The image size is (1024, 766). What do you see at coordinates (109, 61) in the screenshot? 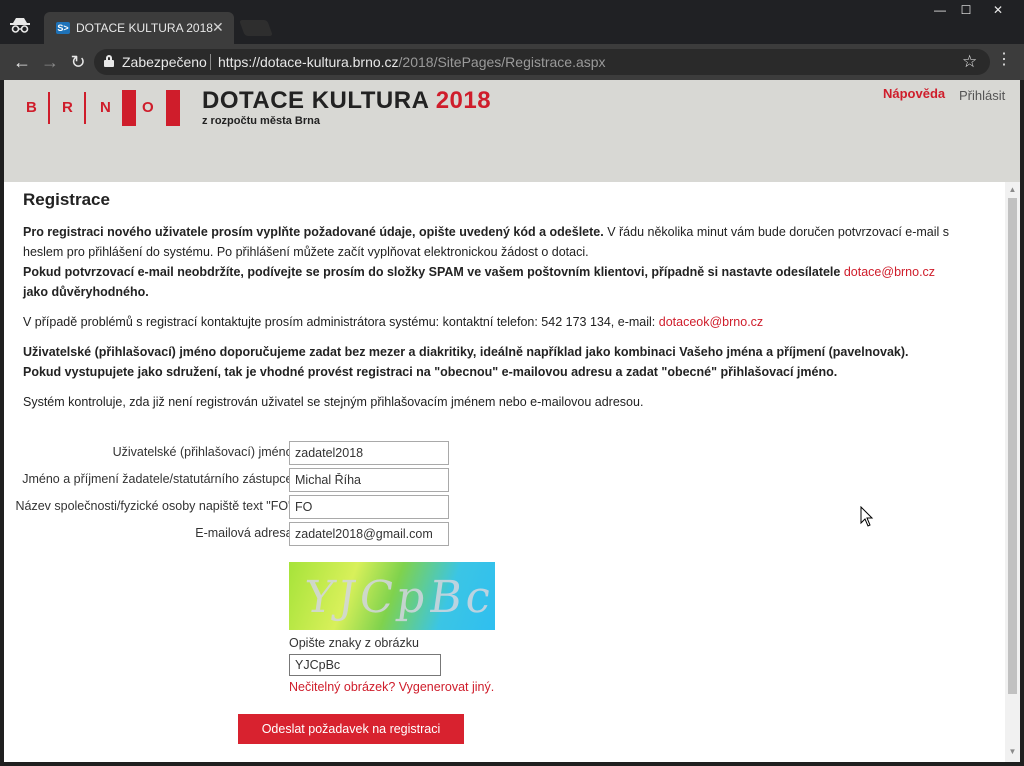
I see `lock-icon` at bounding box center [109, 61].